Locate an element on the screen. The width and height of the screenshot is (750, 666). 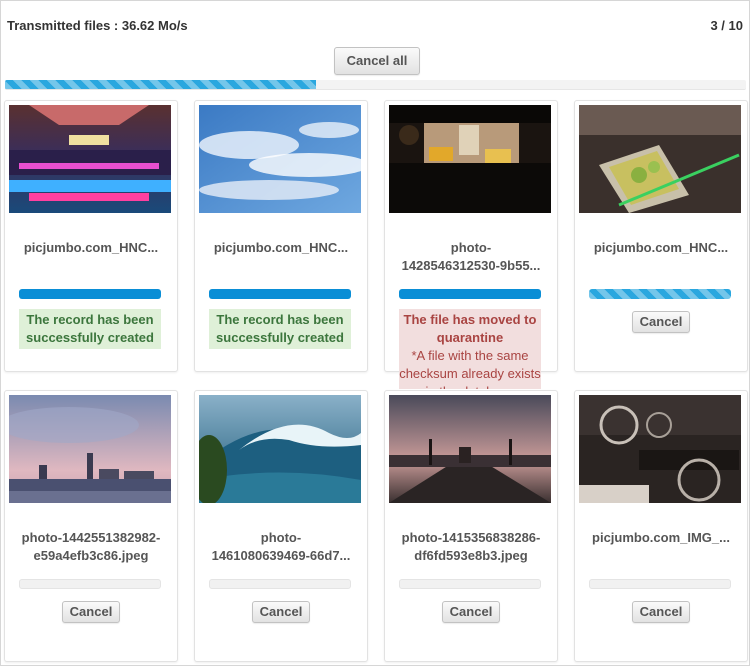
global-progress-fill is located at coordinates (161, 84).